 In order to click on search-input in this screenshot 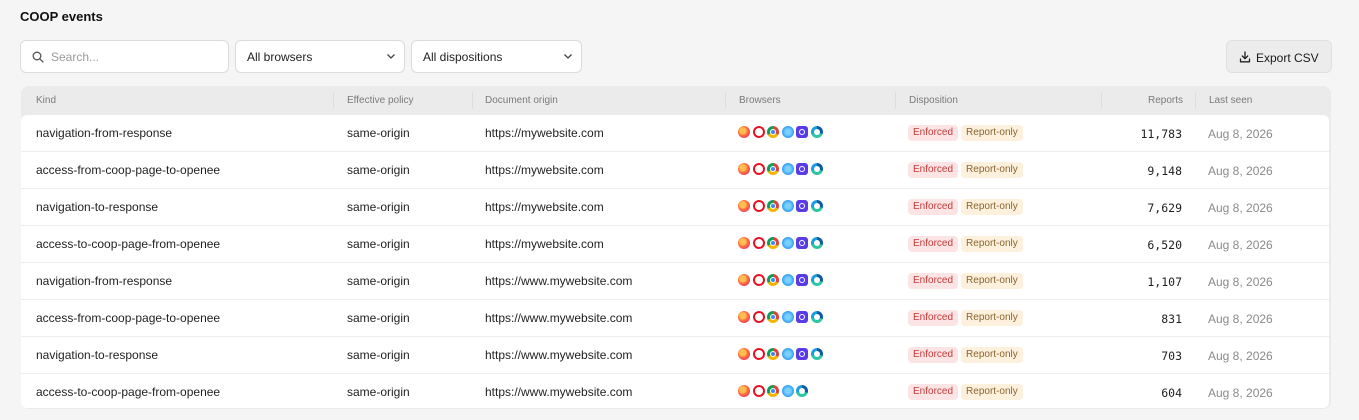, I will do `click(136, 56)`.